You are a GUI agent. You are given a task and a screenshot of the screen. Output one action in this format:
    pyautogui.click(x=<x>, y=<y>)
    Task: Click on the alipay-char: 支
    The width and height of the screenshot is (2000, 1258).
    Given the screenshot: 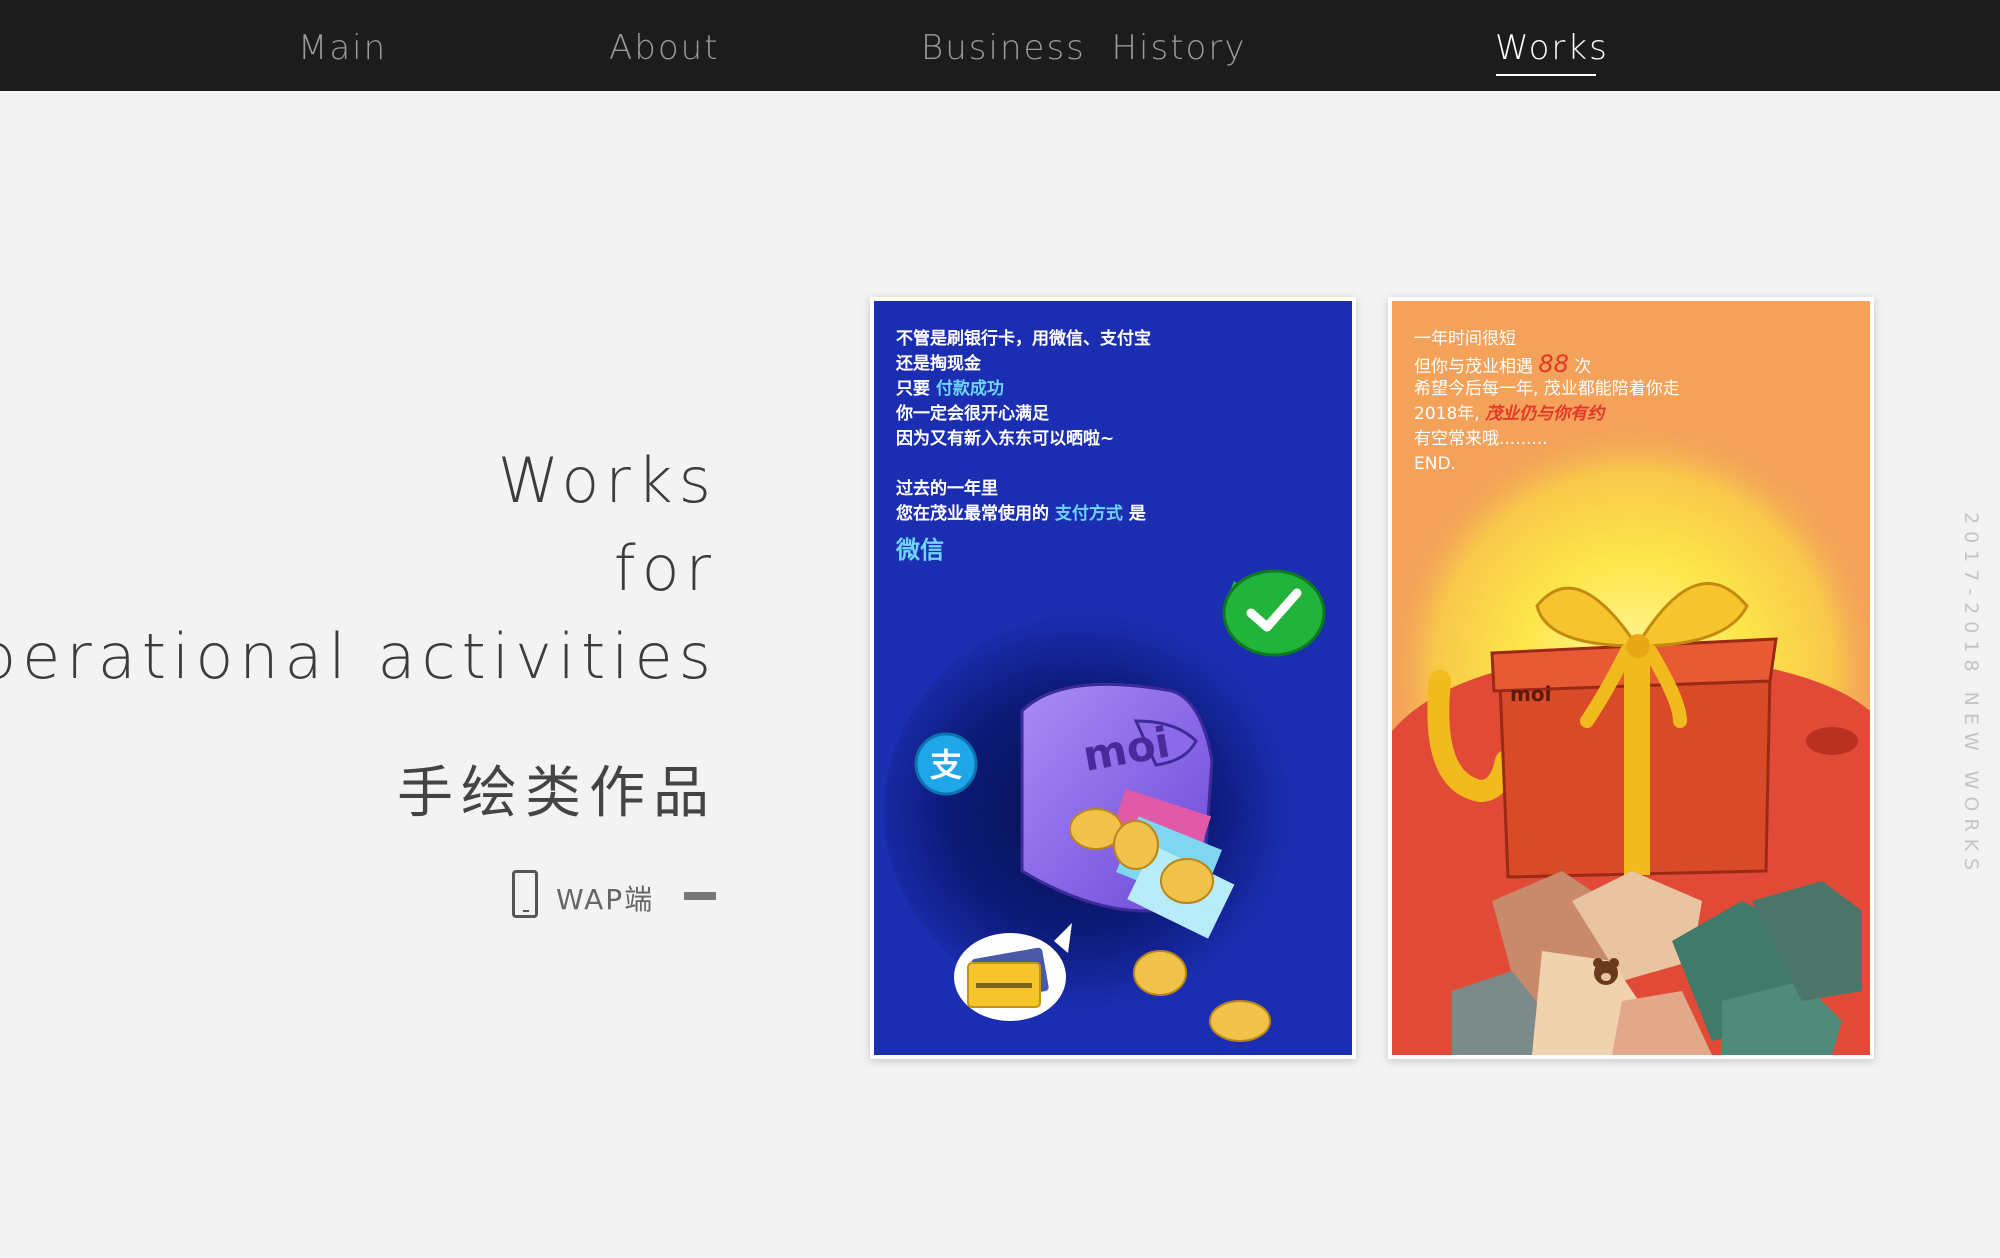 What is the action you would take?
    pyautogui.click(x=946, y=765)
    